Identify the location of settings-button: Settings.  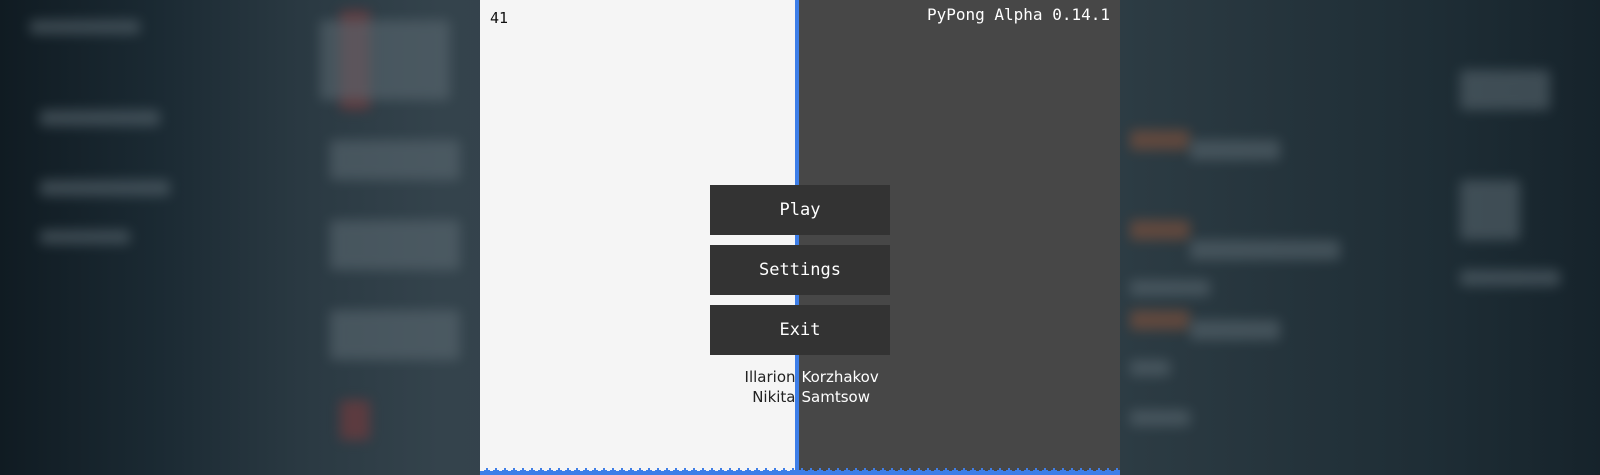
(800, 270).